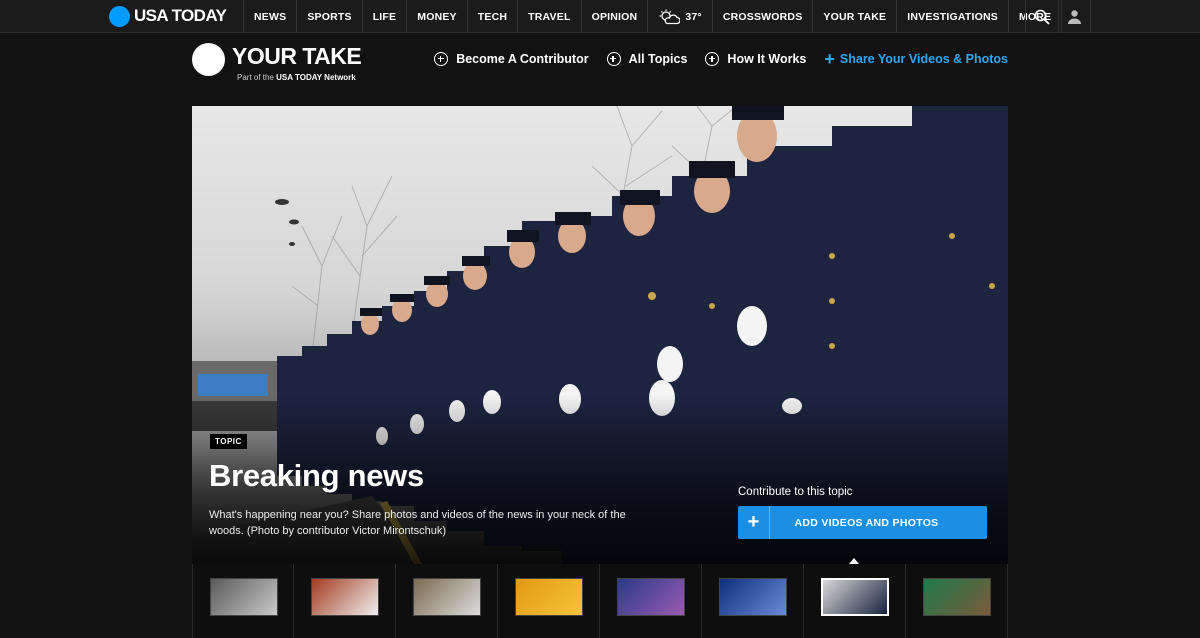  I want to click on search-icon, so click(1042, 17).